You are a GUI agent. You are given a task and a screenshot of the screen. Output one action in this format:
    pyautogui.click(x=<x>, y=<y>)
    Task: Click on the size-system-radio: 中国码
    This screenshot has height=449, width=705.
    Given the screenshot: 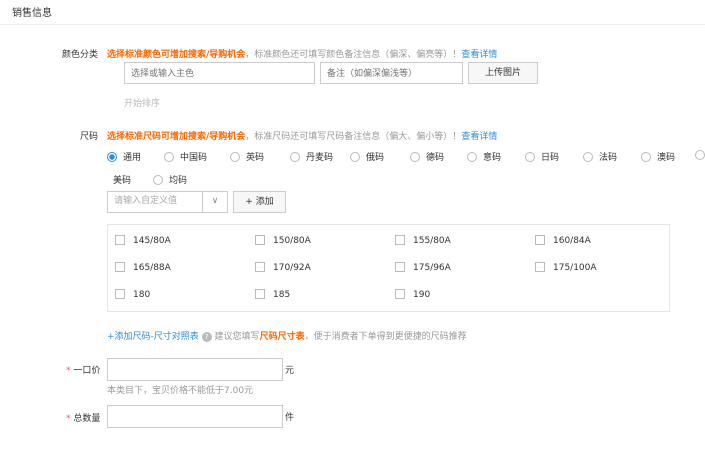 What is the action you would take?
    pyautogui.click(x=185, y=156)
    